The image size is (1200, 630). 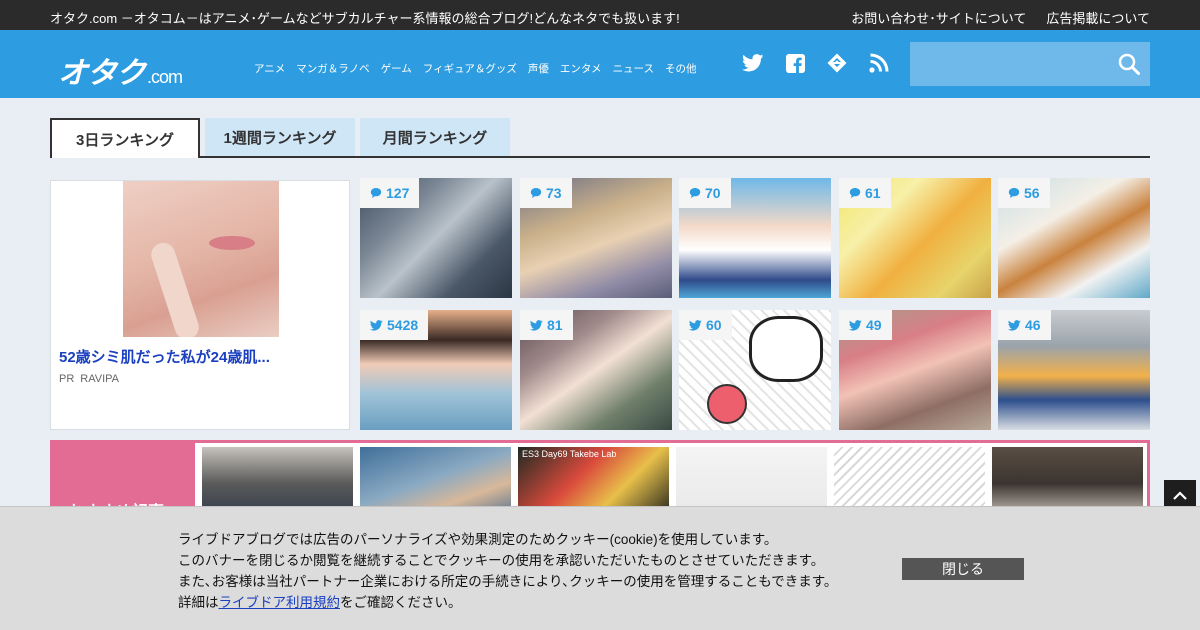 What do you see at coordinates (915, 238) in the screenshot?
I see `ranking-item: 61` at bounding box center [915, 238].